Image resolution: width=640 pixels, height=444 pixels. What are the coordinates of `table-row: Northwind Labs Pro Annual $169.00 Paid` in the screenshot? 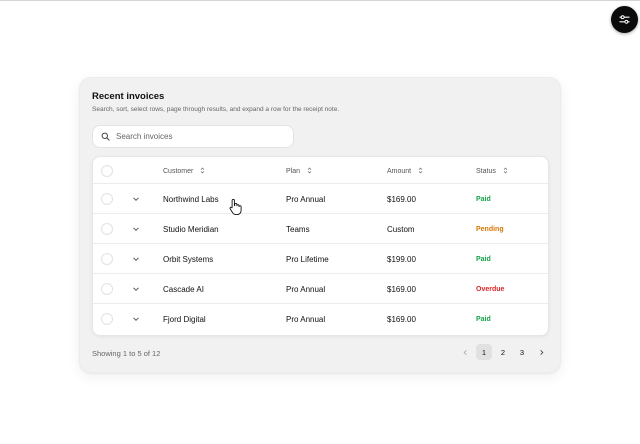 It's located at (320, 199).